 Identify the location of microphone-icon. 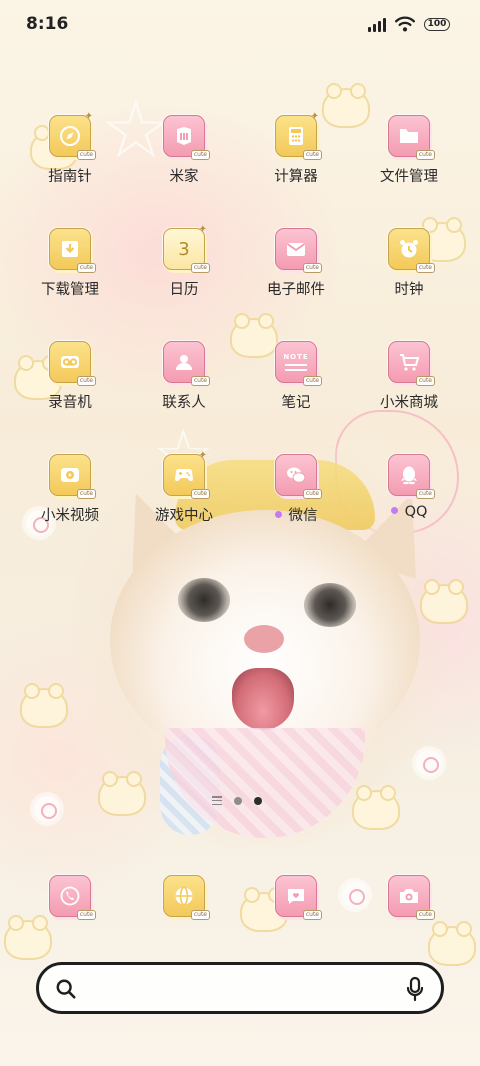
(415, 989).